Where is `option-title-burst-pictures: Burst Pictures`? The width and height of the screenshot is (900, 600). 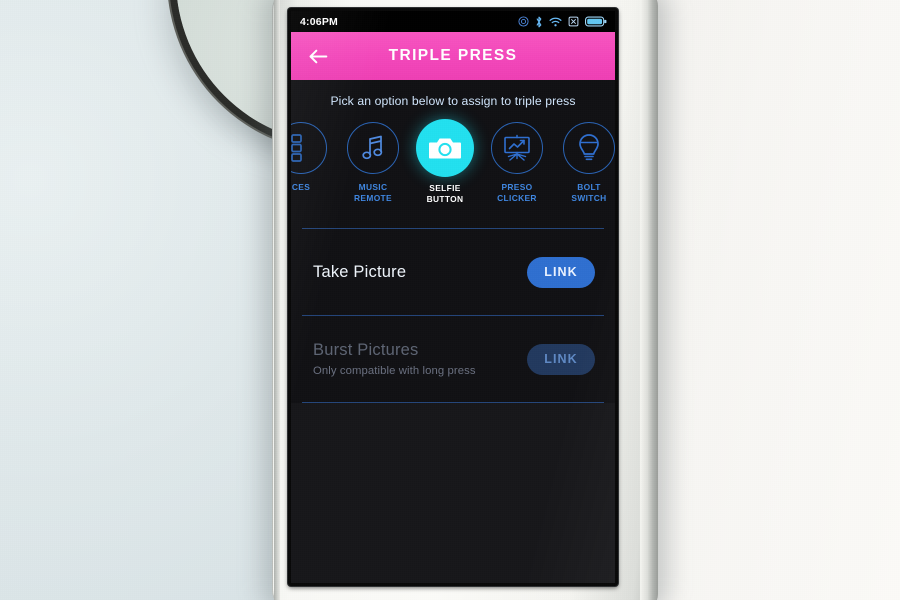 option-title-burst-pictures: Burst Pictures is located at coordinates (366, 350).